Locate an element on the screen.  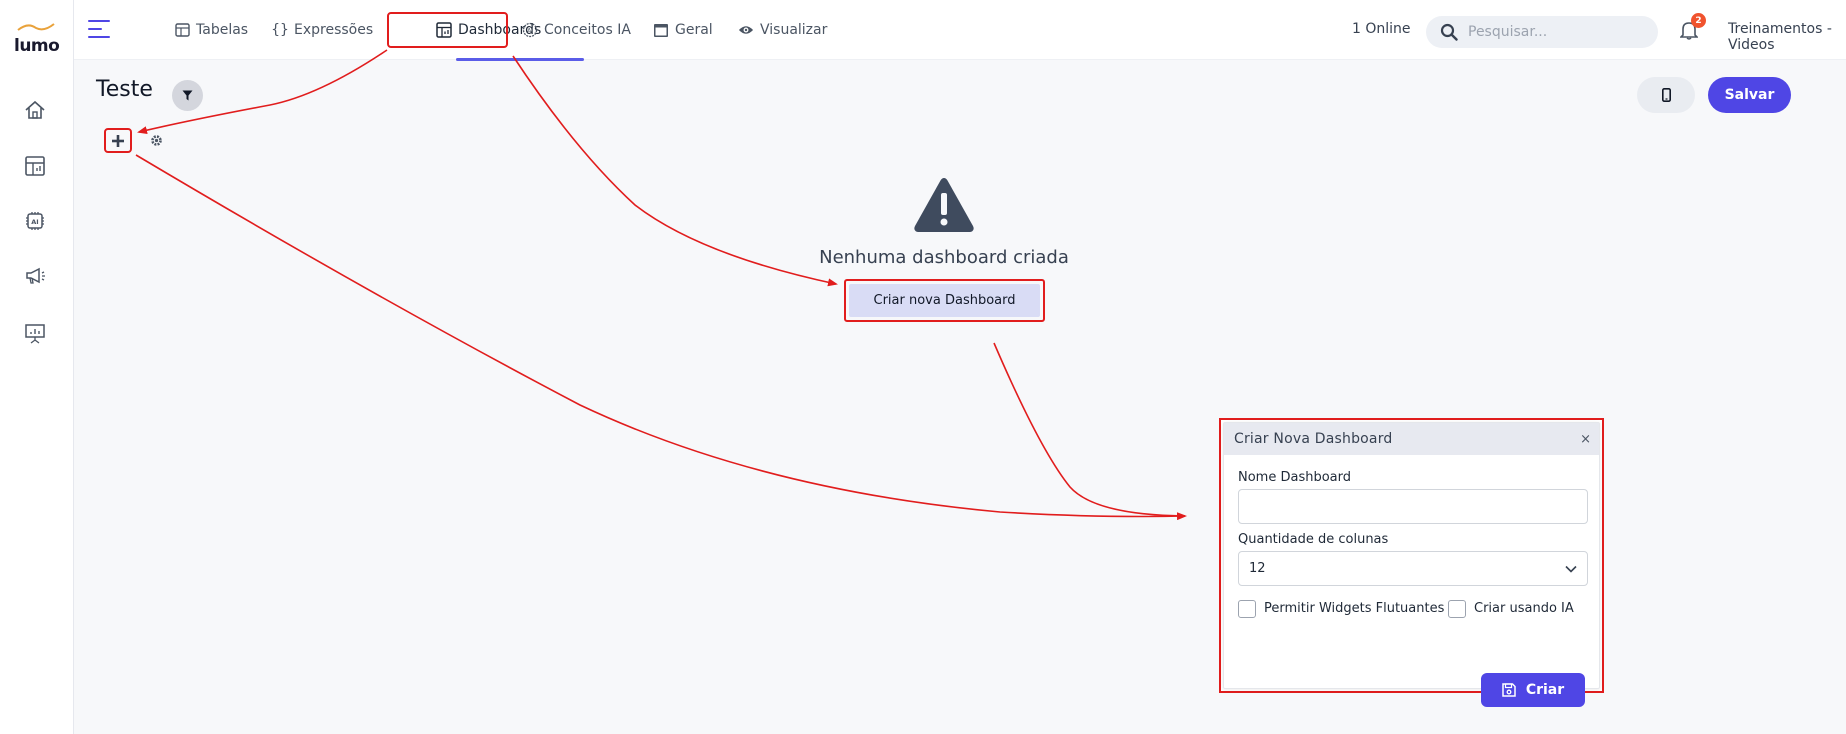
settings-button is located at coordinates (156, 140).